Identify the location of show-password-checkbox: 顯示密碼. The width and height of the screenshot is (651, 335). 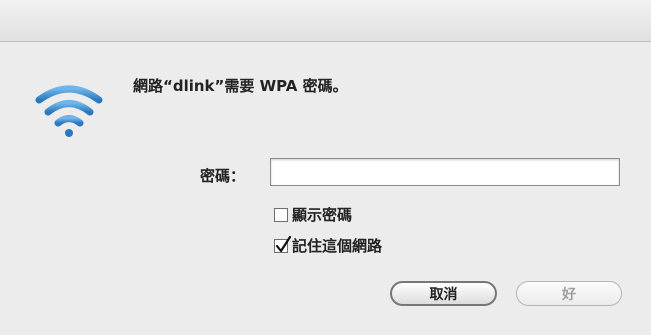
(313, 214).